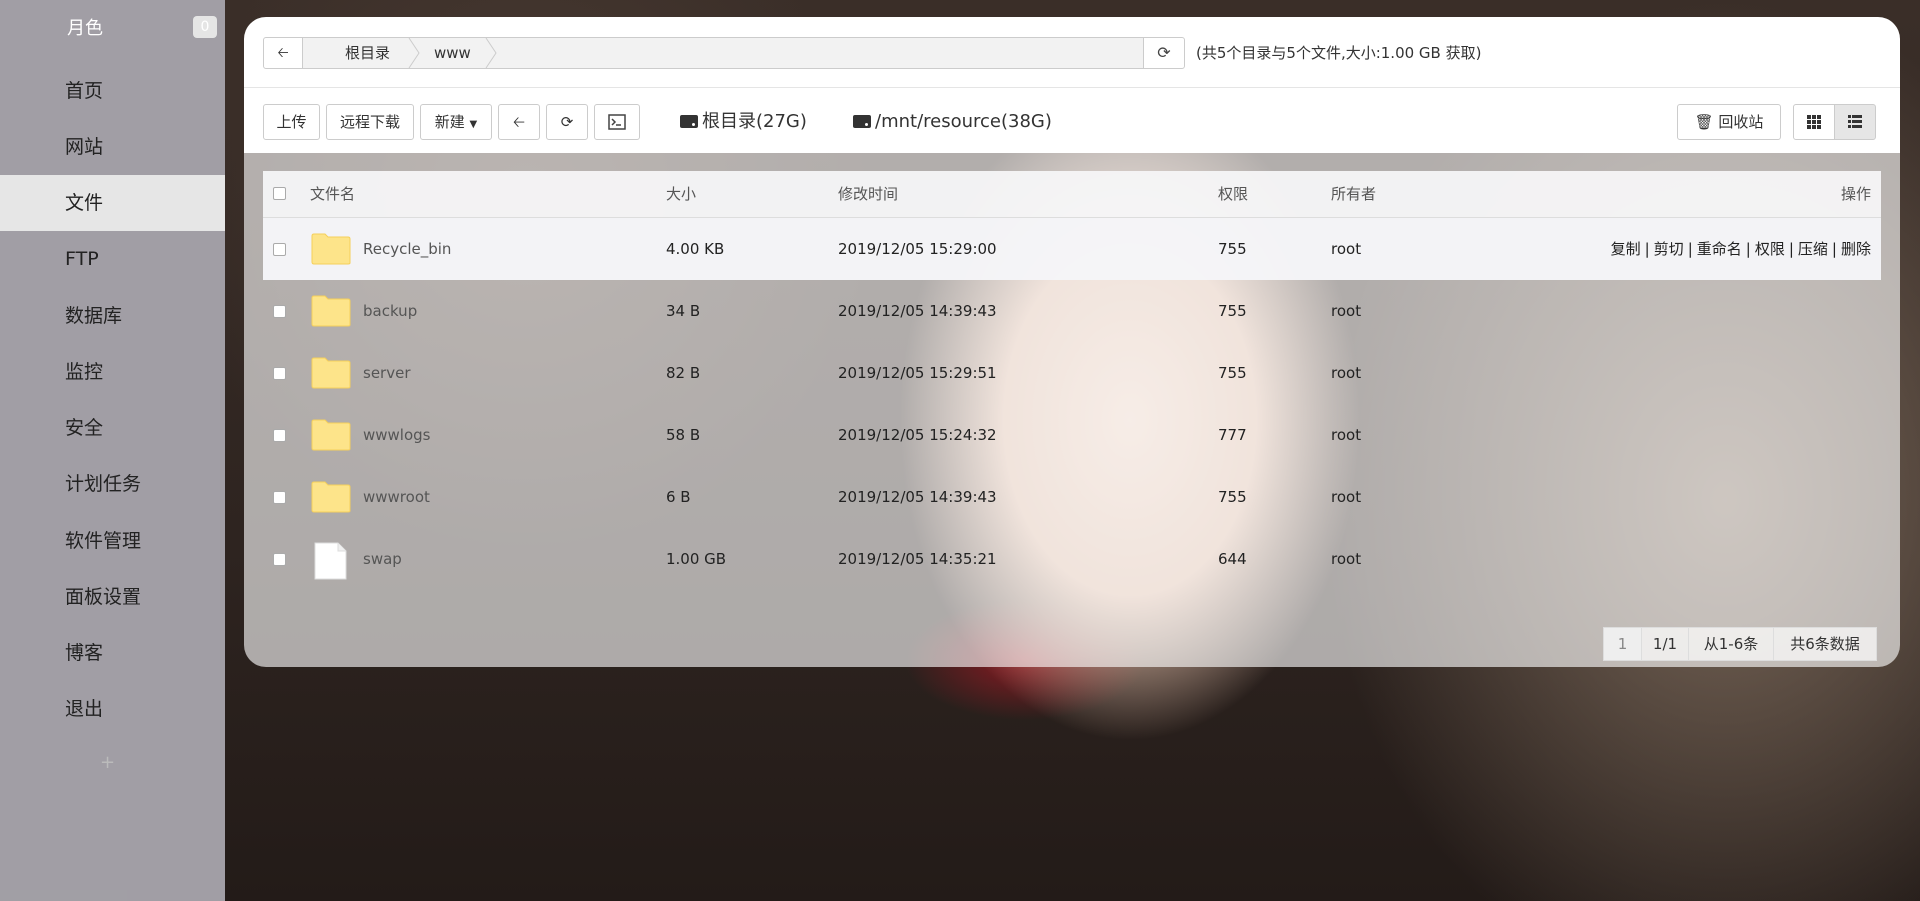  Describe the element at coordinates (279, 193) in the screenshot. I see `select-all-checkbox` at that location.